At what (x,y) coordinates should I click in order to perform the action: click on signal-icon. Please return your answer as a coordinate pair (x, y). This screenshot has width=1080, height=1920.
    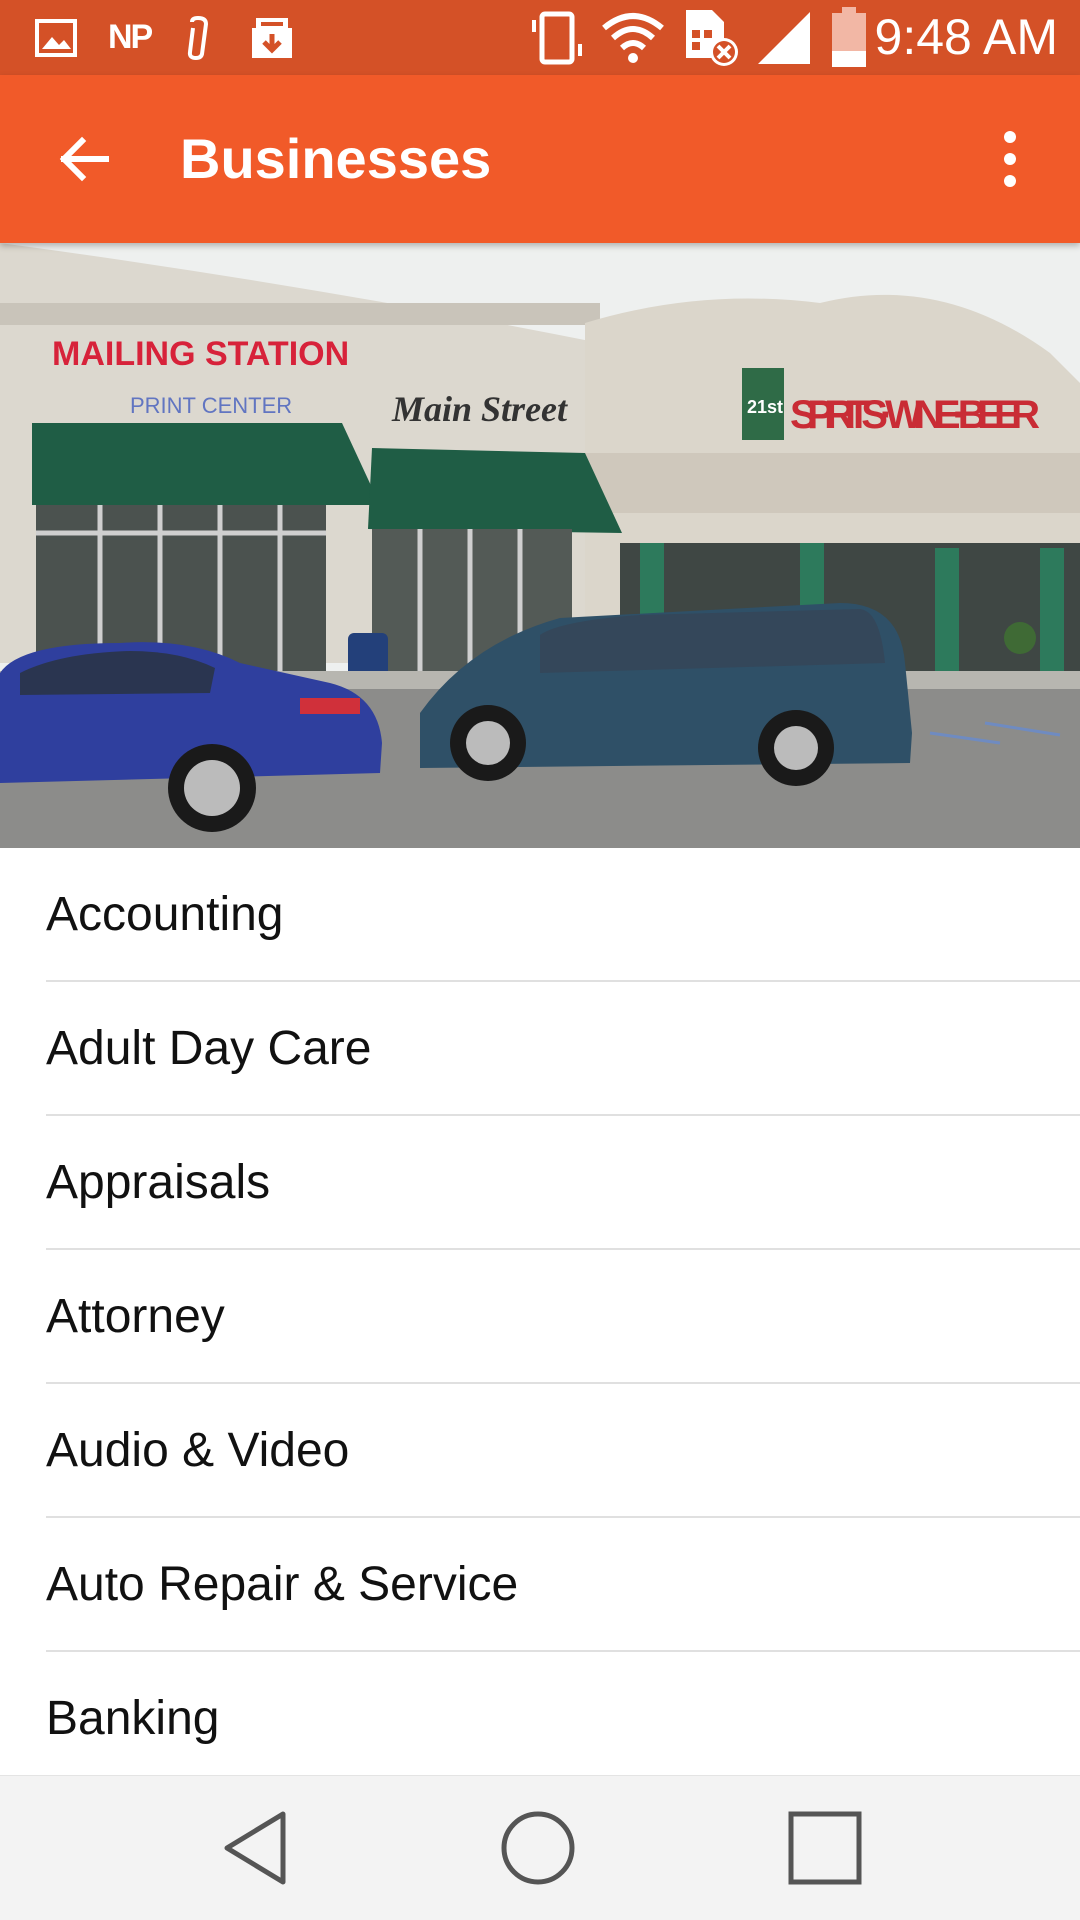
    Looking at the image, I should click on (784, 37).